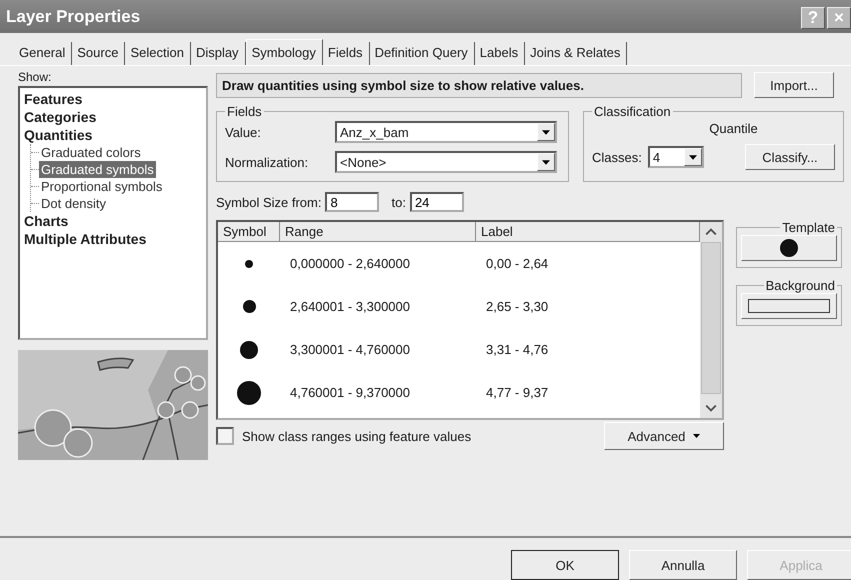  What do you see at coordinates (711, 232) in the screenshot?
I see `scroll-up-icon` at bounding box center [711, 232].